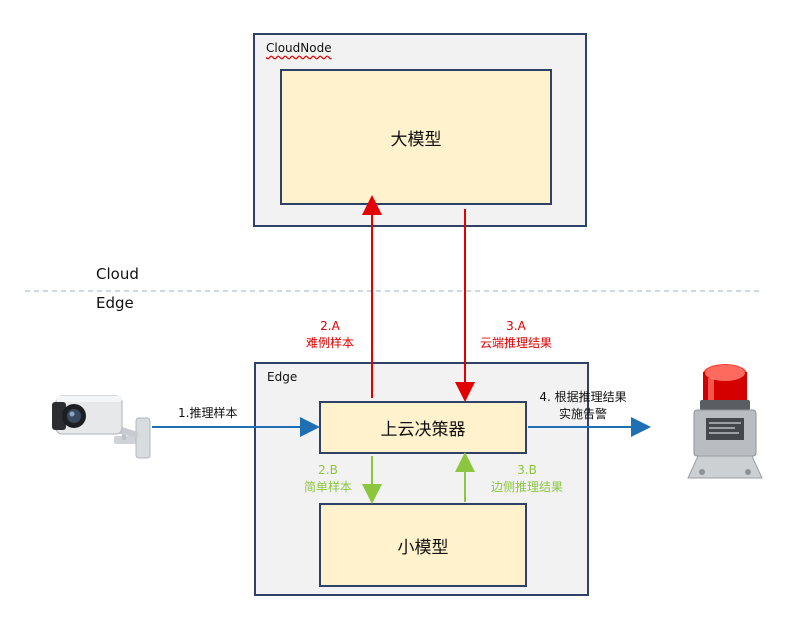 This screenshot has width=799, height=627. What do you see at coordinates (527, 470) in the screenshot?
I see `step-3b-number: 3.B` at bounding box center [527, 470].